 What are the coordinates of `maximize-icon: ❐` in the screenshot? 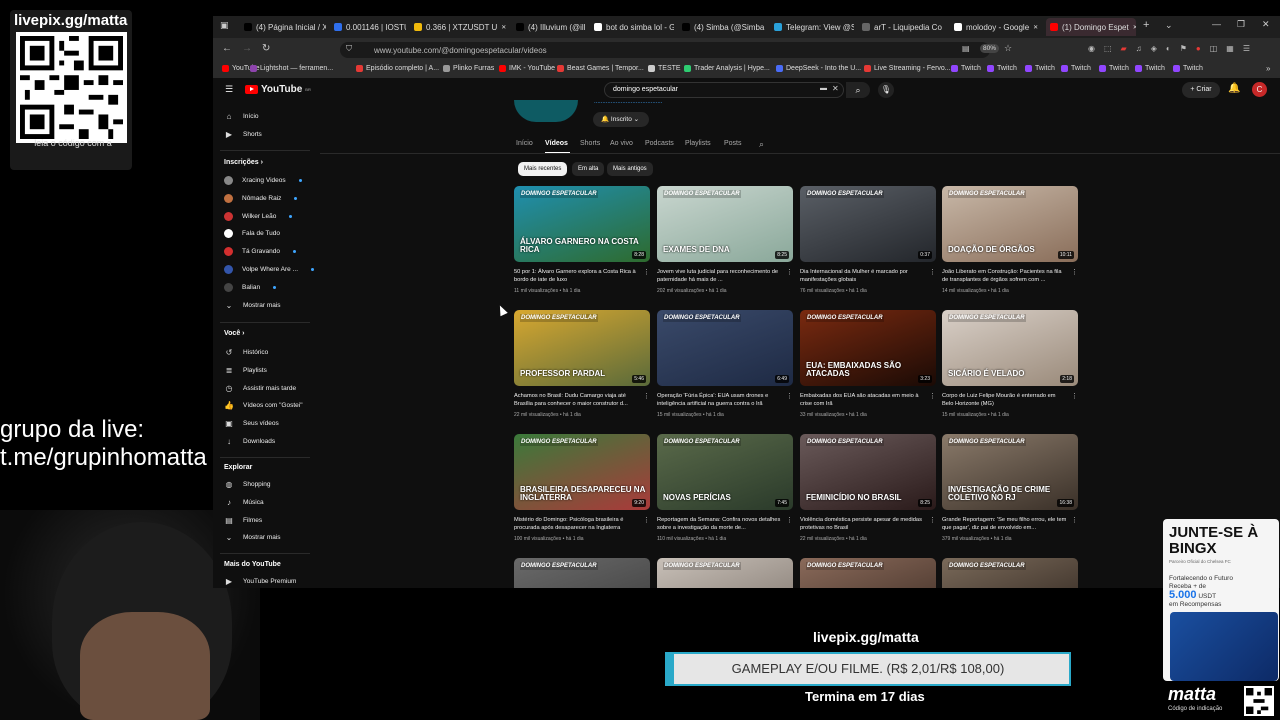 It's located at (1241, 24).